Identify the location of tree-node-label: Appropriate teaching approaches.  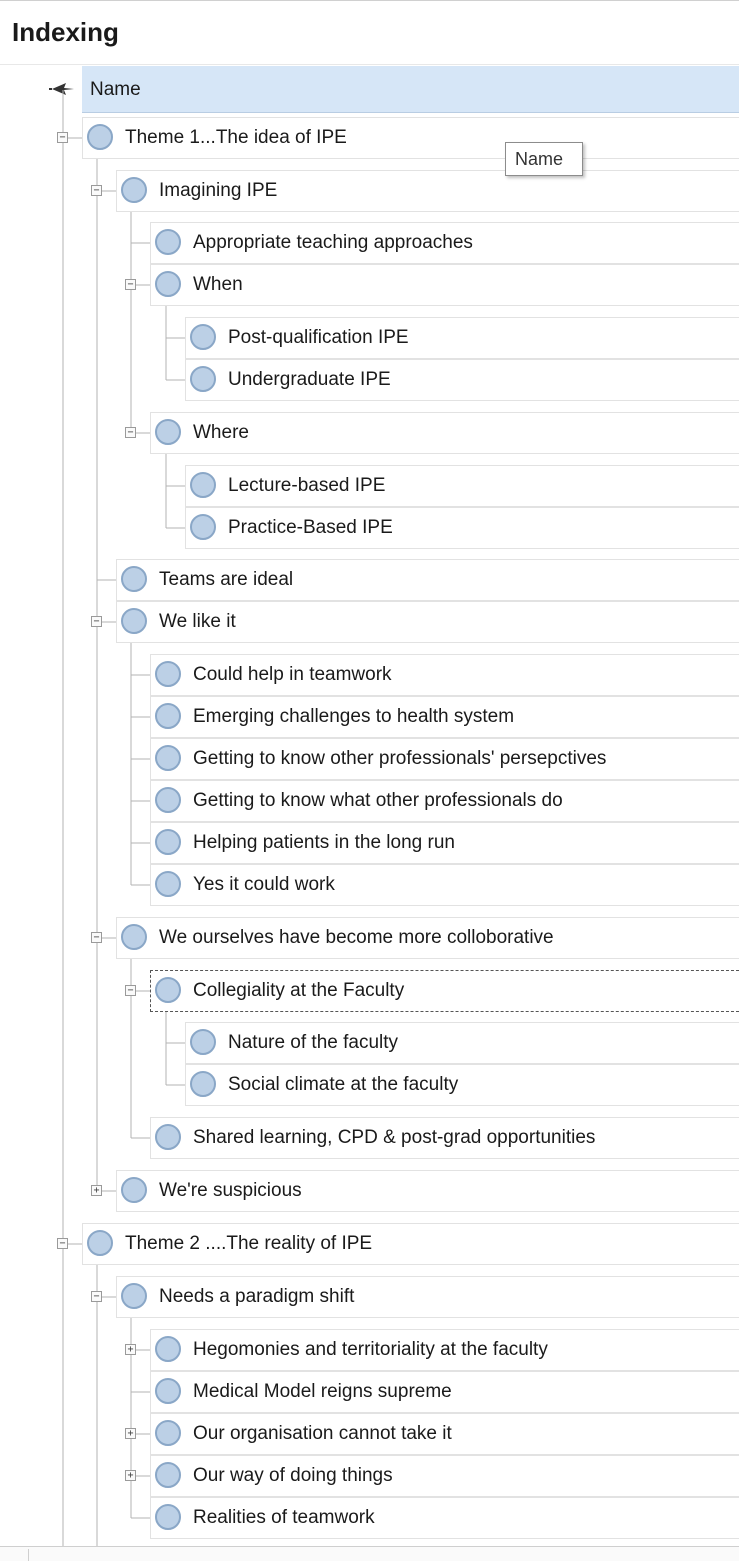
(333, 242).